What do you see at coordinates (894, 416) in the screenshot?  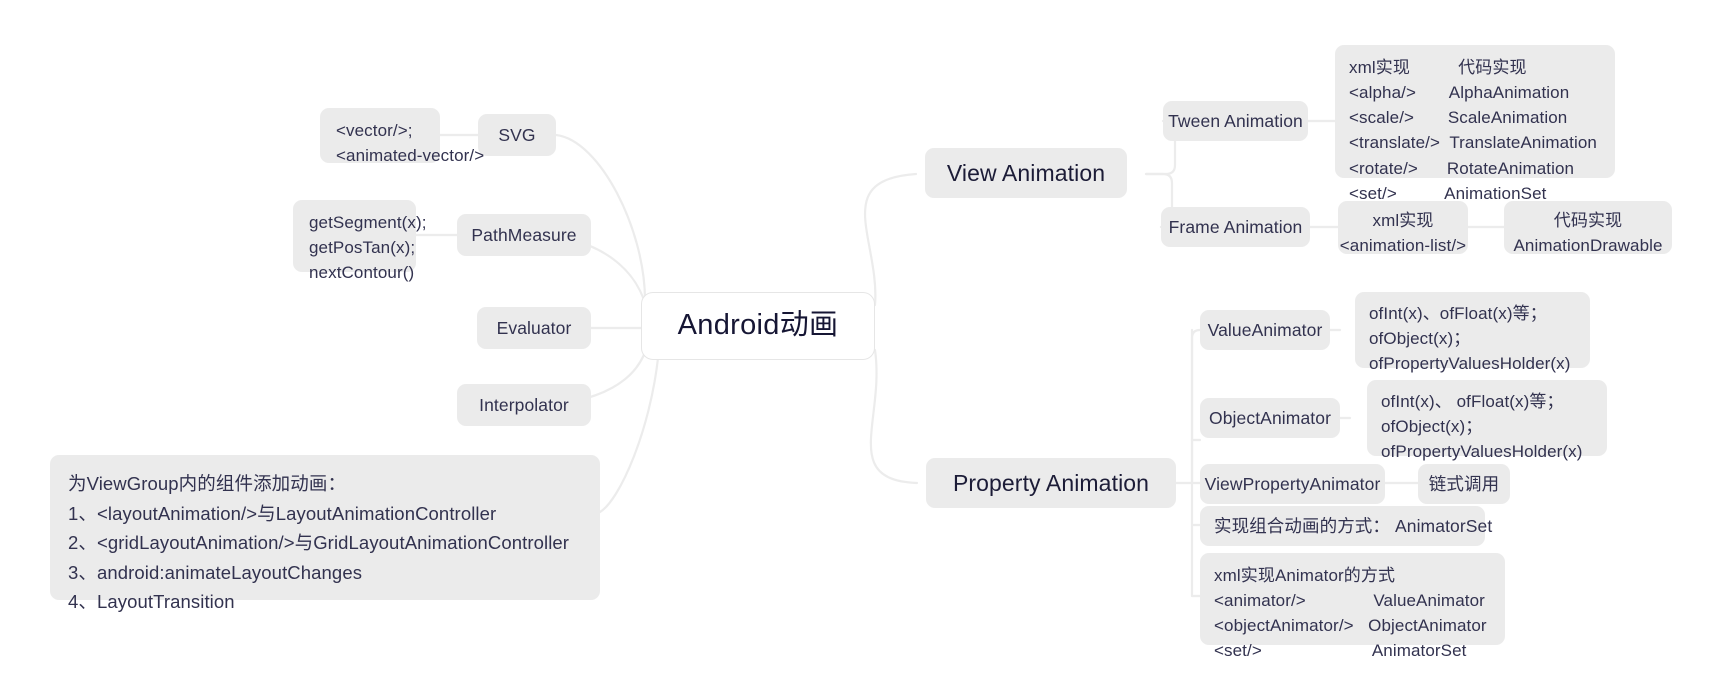 I see `edge-center-property-animation` at bounding box center [894, 416].